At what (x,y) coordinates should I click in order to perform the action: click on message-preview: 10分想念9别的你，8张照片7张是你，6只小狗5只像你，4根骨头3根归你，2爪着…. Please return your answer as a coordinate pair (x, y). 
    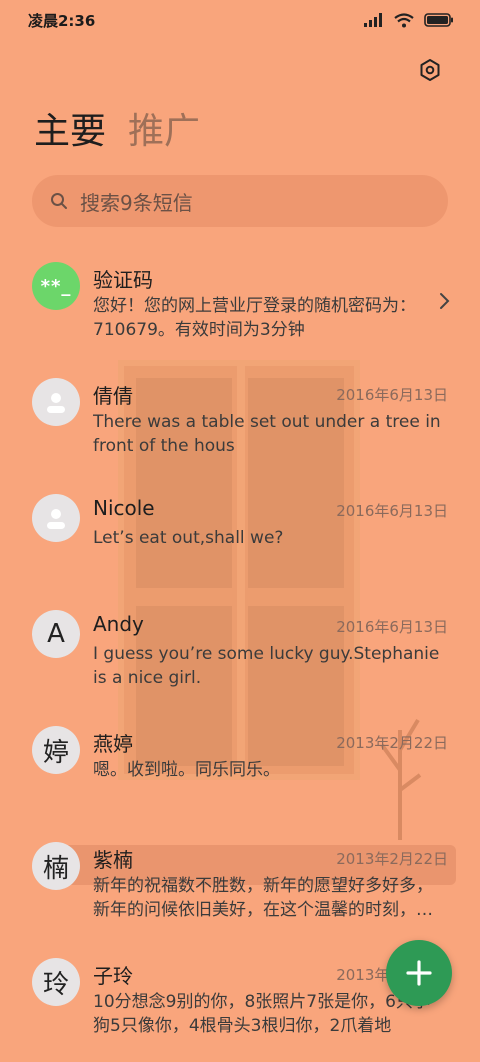
    Looking at the image, I should click on (261, 1014).